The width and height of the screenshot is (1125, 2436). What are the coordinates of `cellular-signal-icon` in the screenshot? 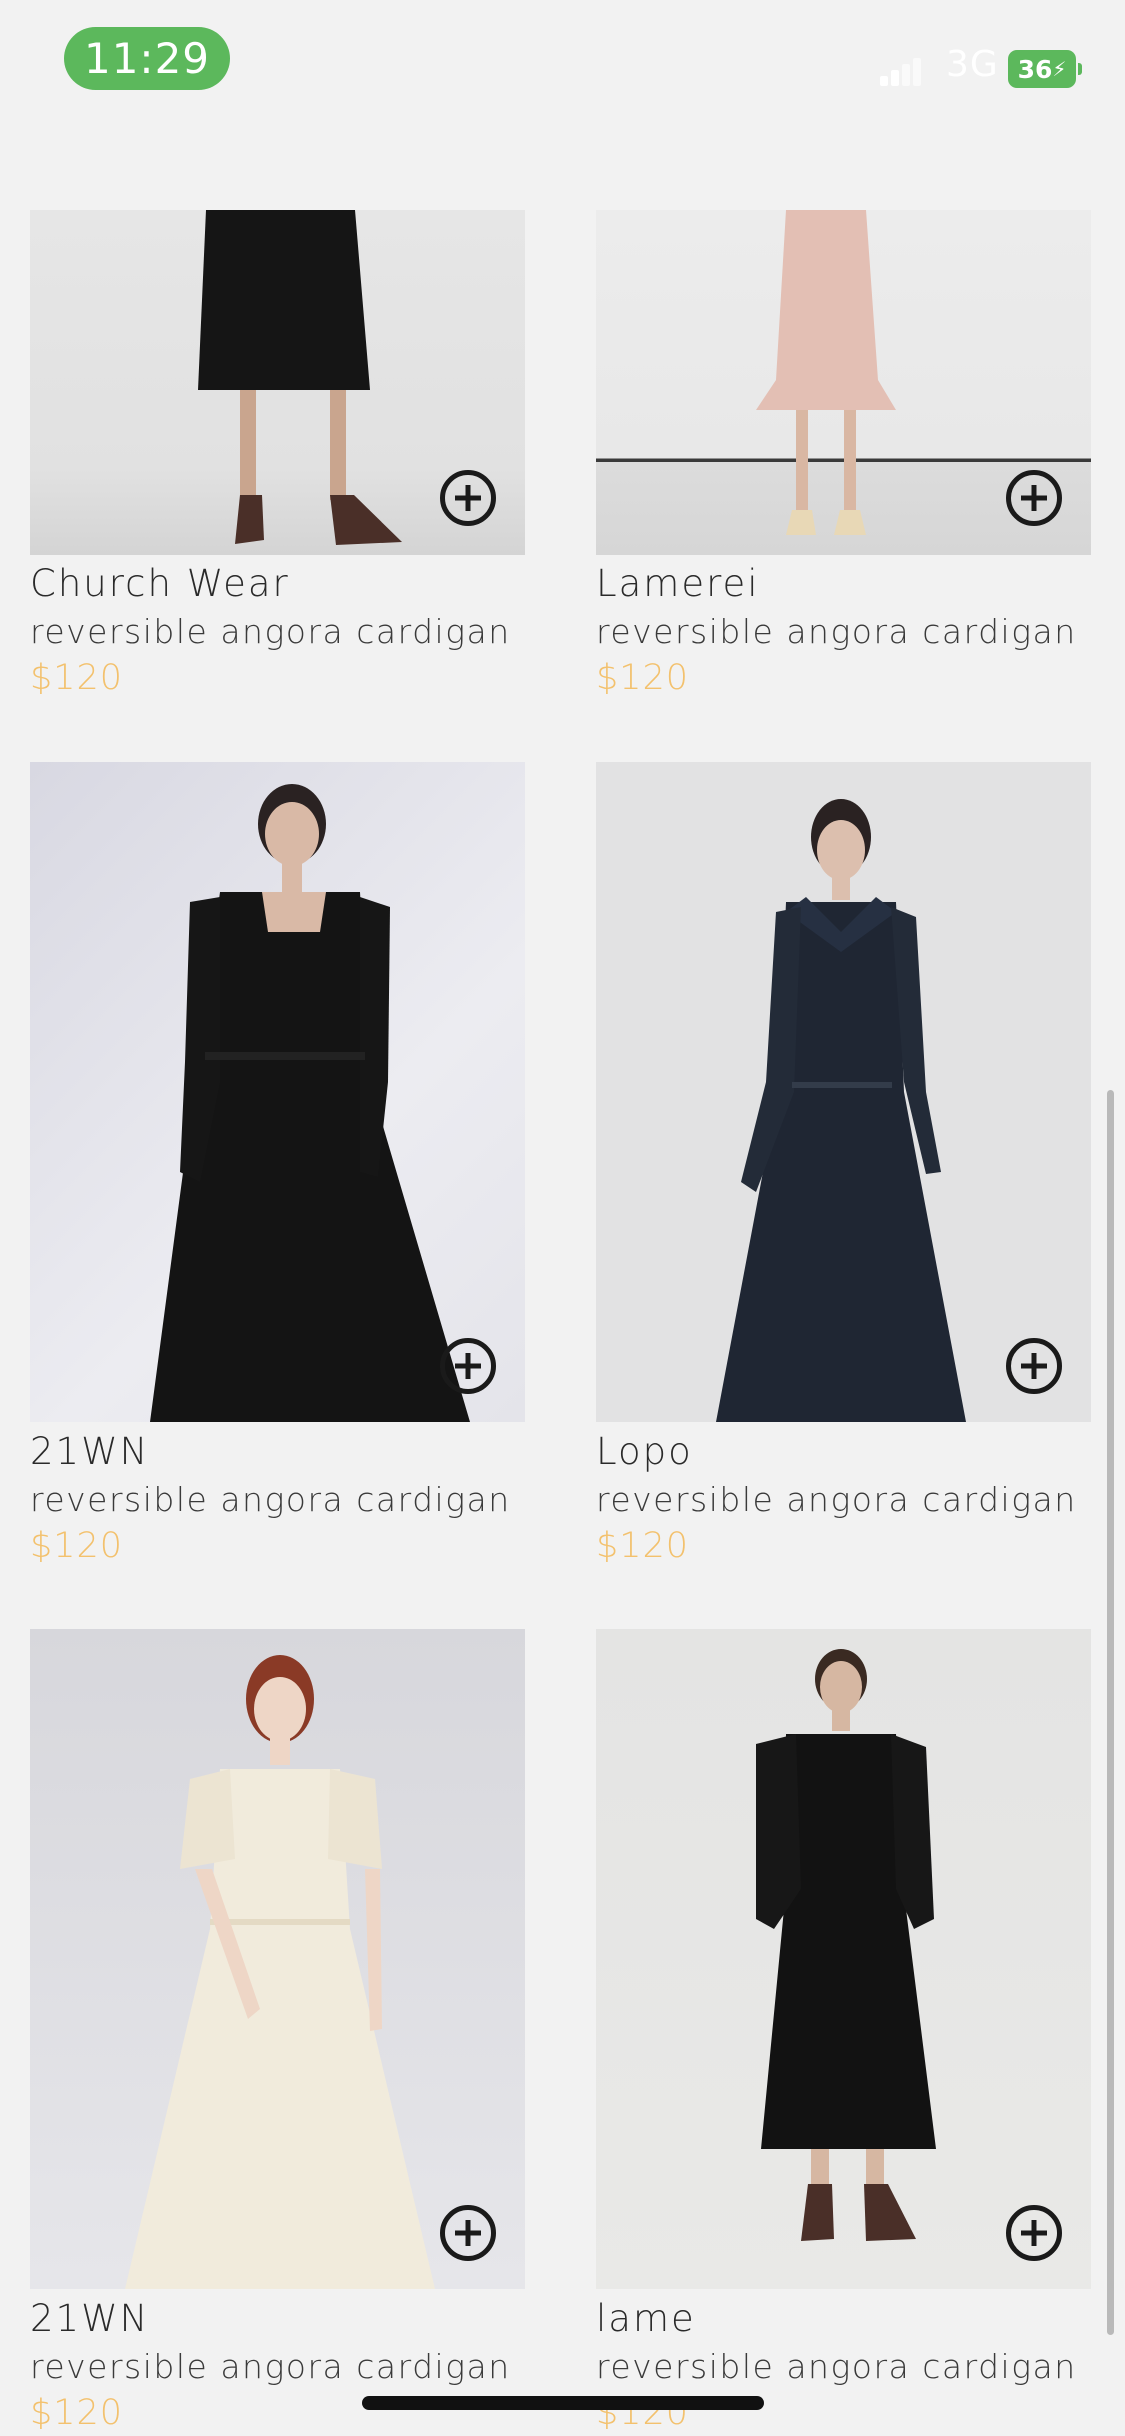 It's located at (901, 71).